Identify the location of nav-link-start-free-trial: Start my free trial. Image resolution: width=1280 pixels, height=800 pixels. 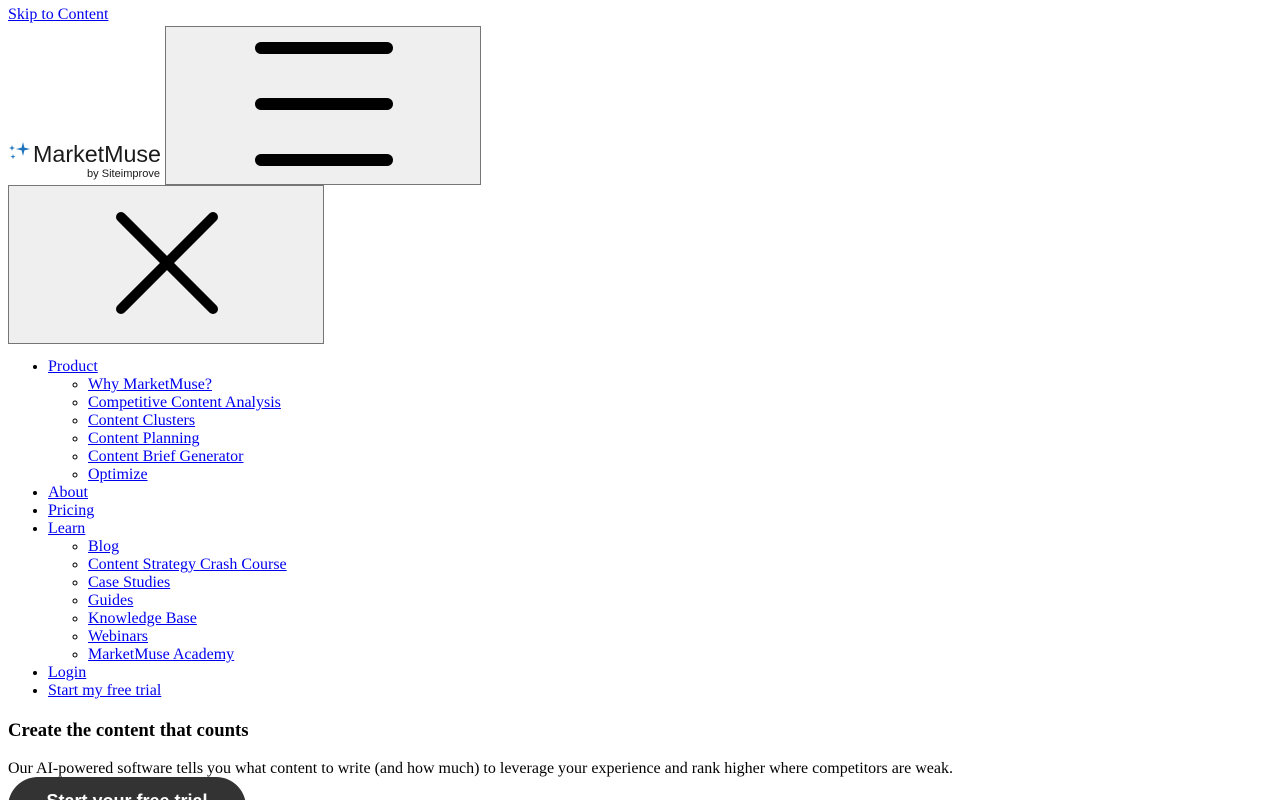
(104, 690).